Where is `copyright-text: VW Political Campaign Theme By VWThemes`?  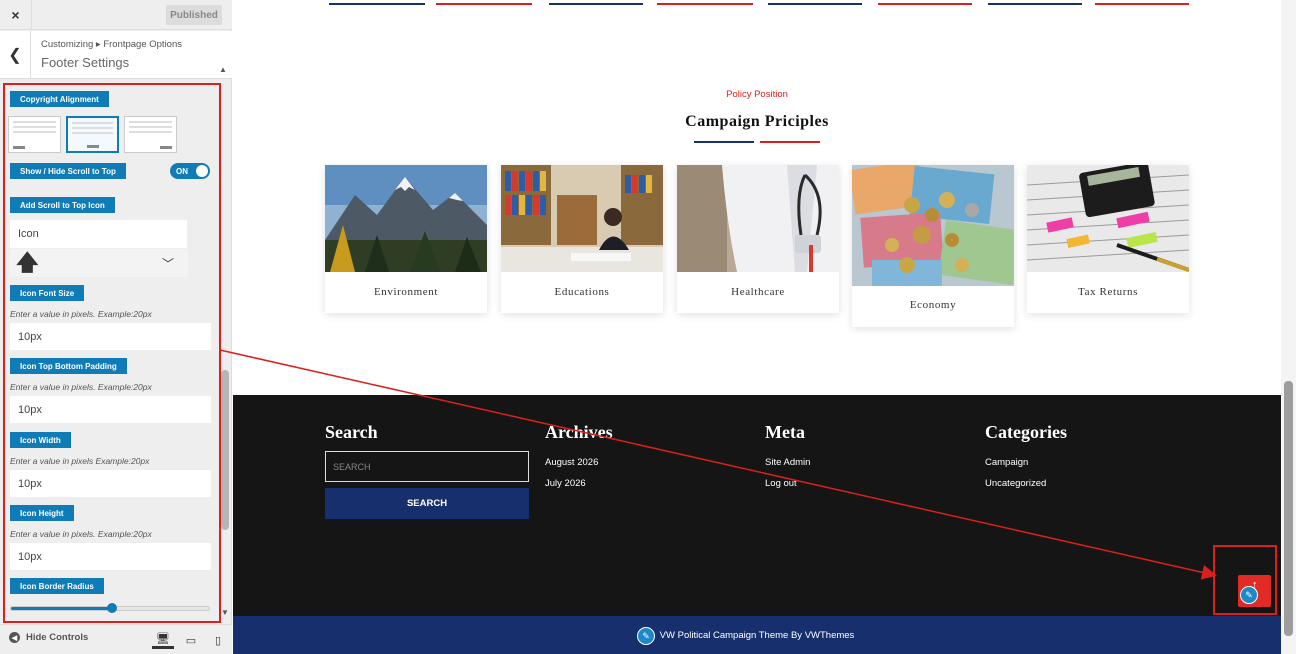
copyright-text: VW Political Campaign Theme By VWThemes is located at coordinates (757, 635).